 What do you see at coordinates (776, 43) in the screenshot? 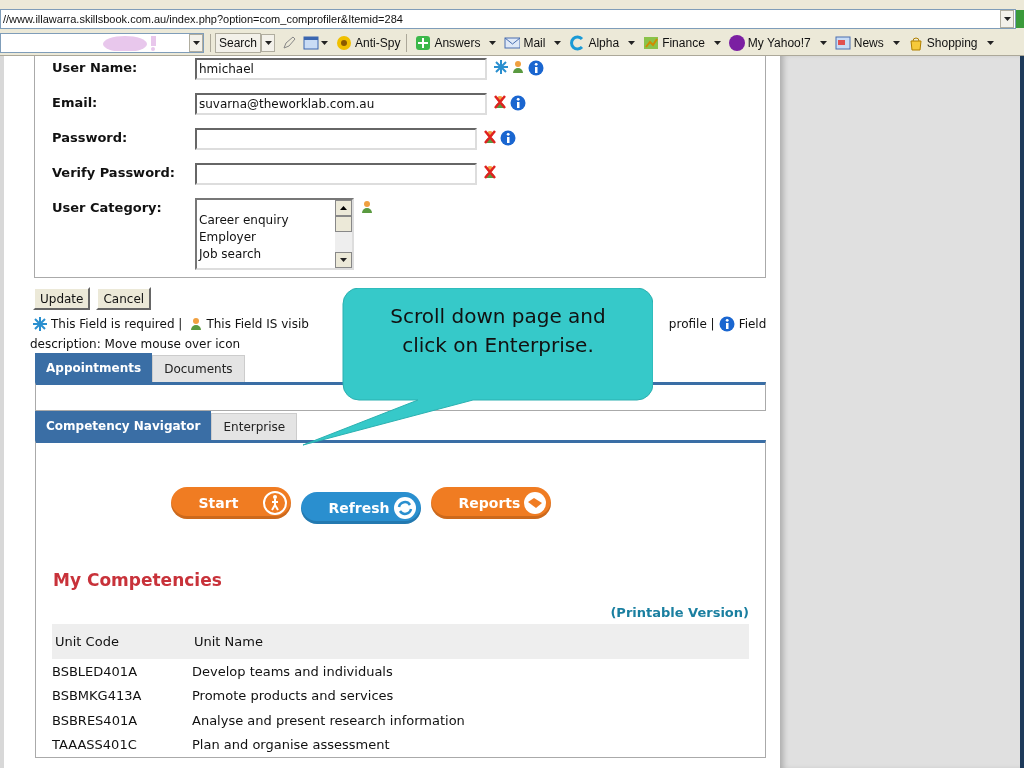
I see `toolbar-button: My Yahoo!7` at bounding box center [776, 43].